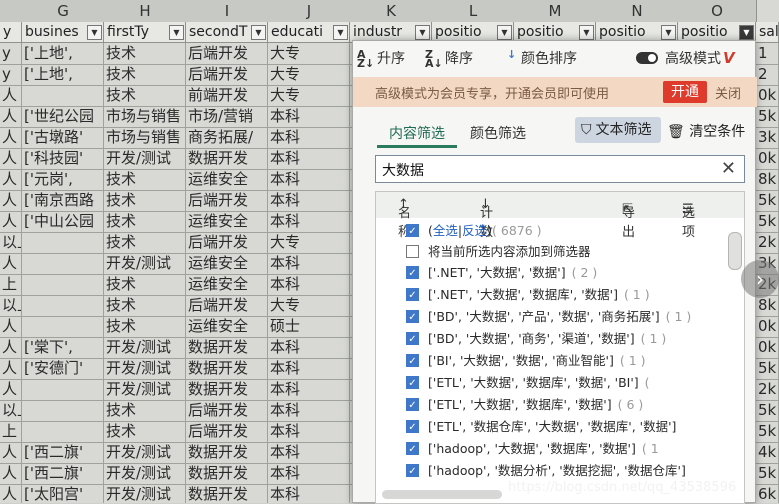  Describe the element at coordinates (449, 59) in the screenshot. I see `sort-desc-button: Z A↓ 降序` at that location.